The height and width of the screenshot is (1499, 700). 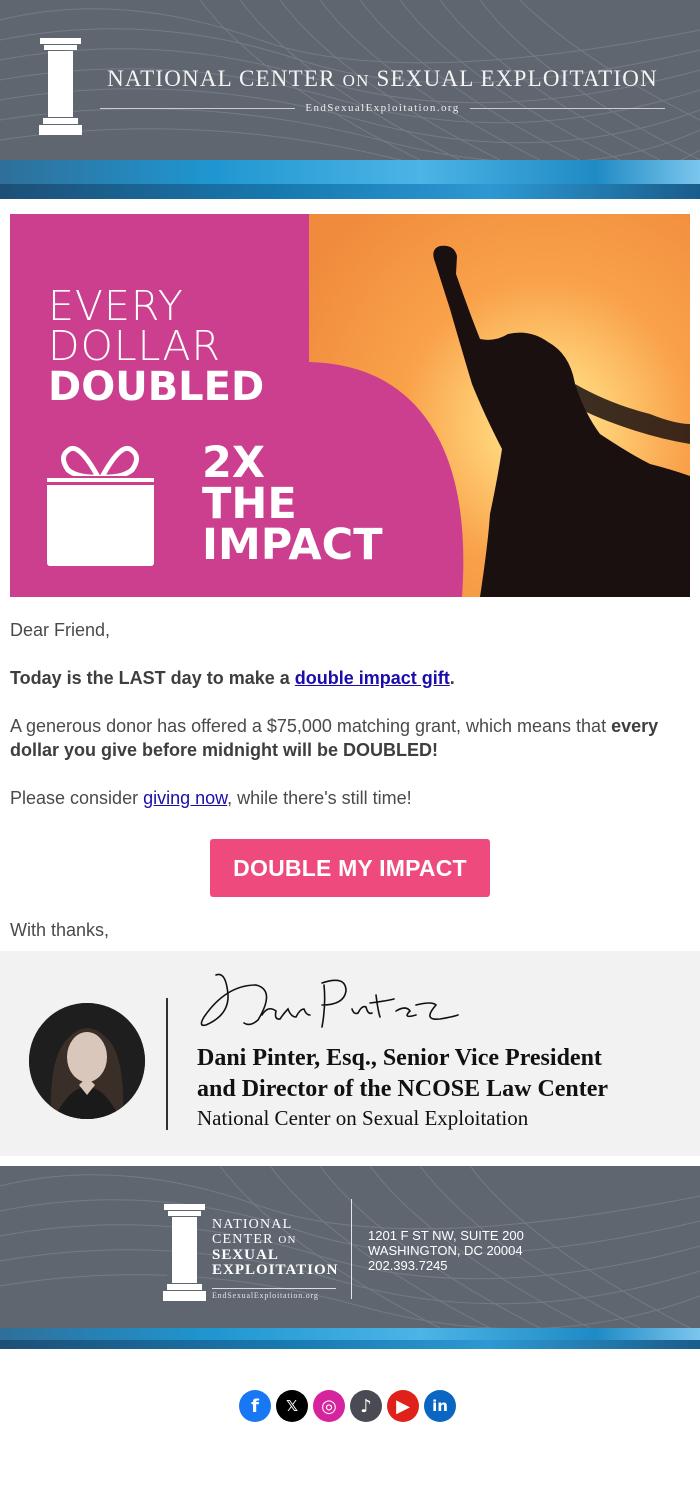 What do you see at coordinates (350, 1338) in the screenshot?
I see `footer-blue-band` at bounding box center [350, 1338].